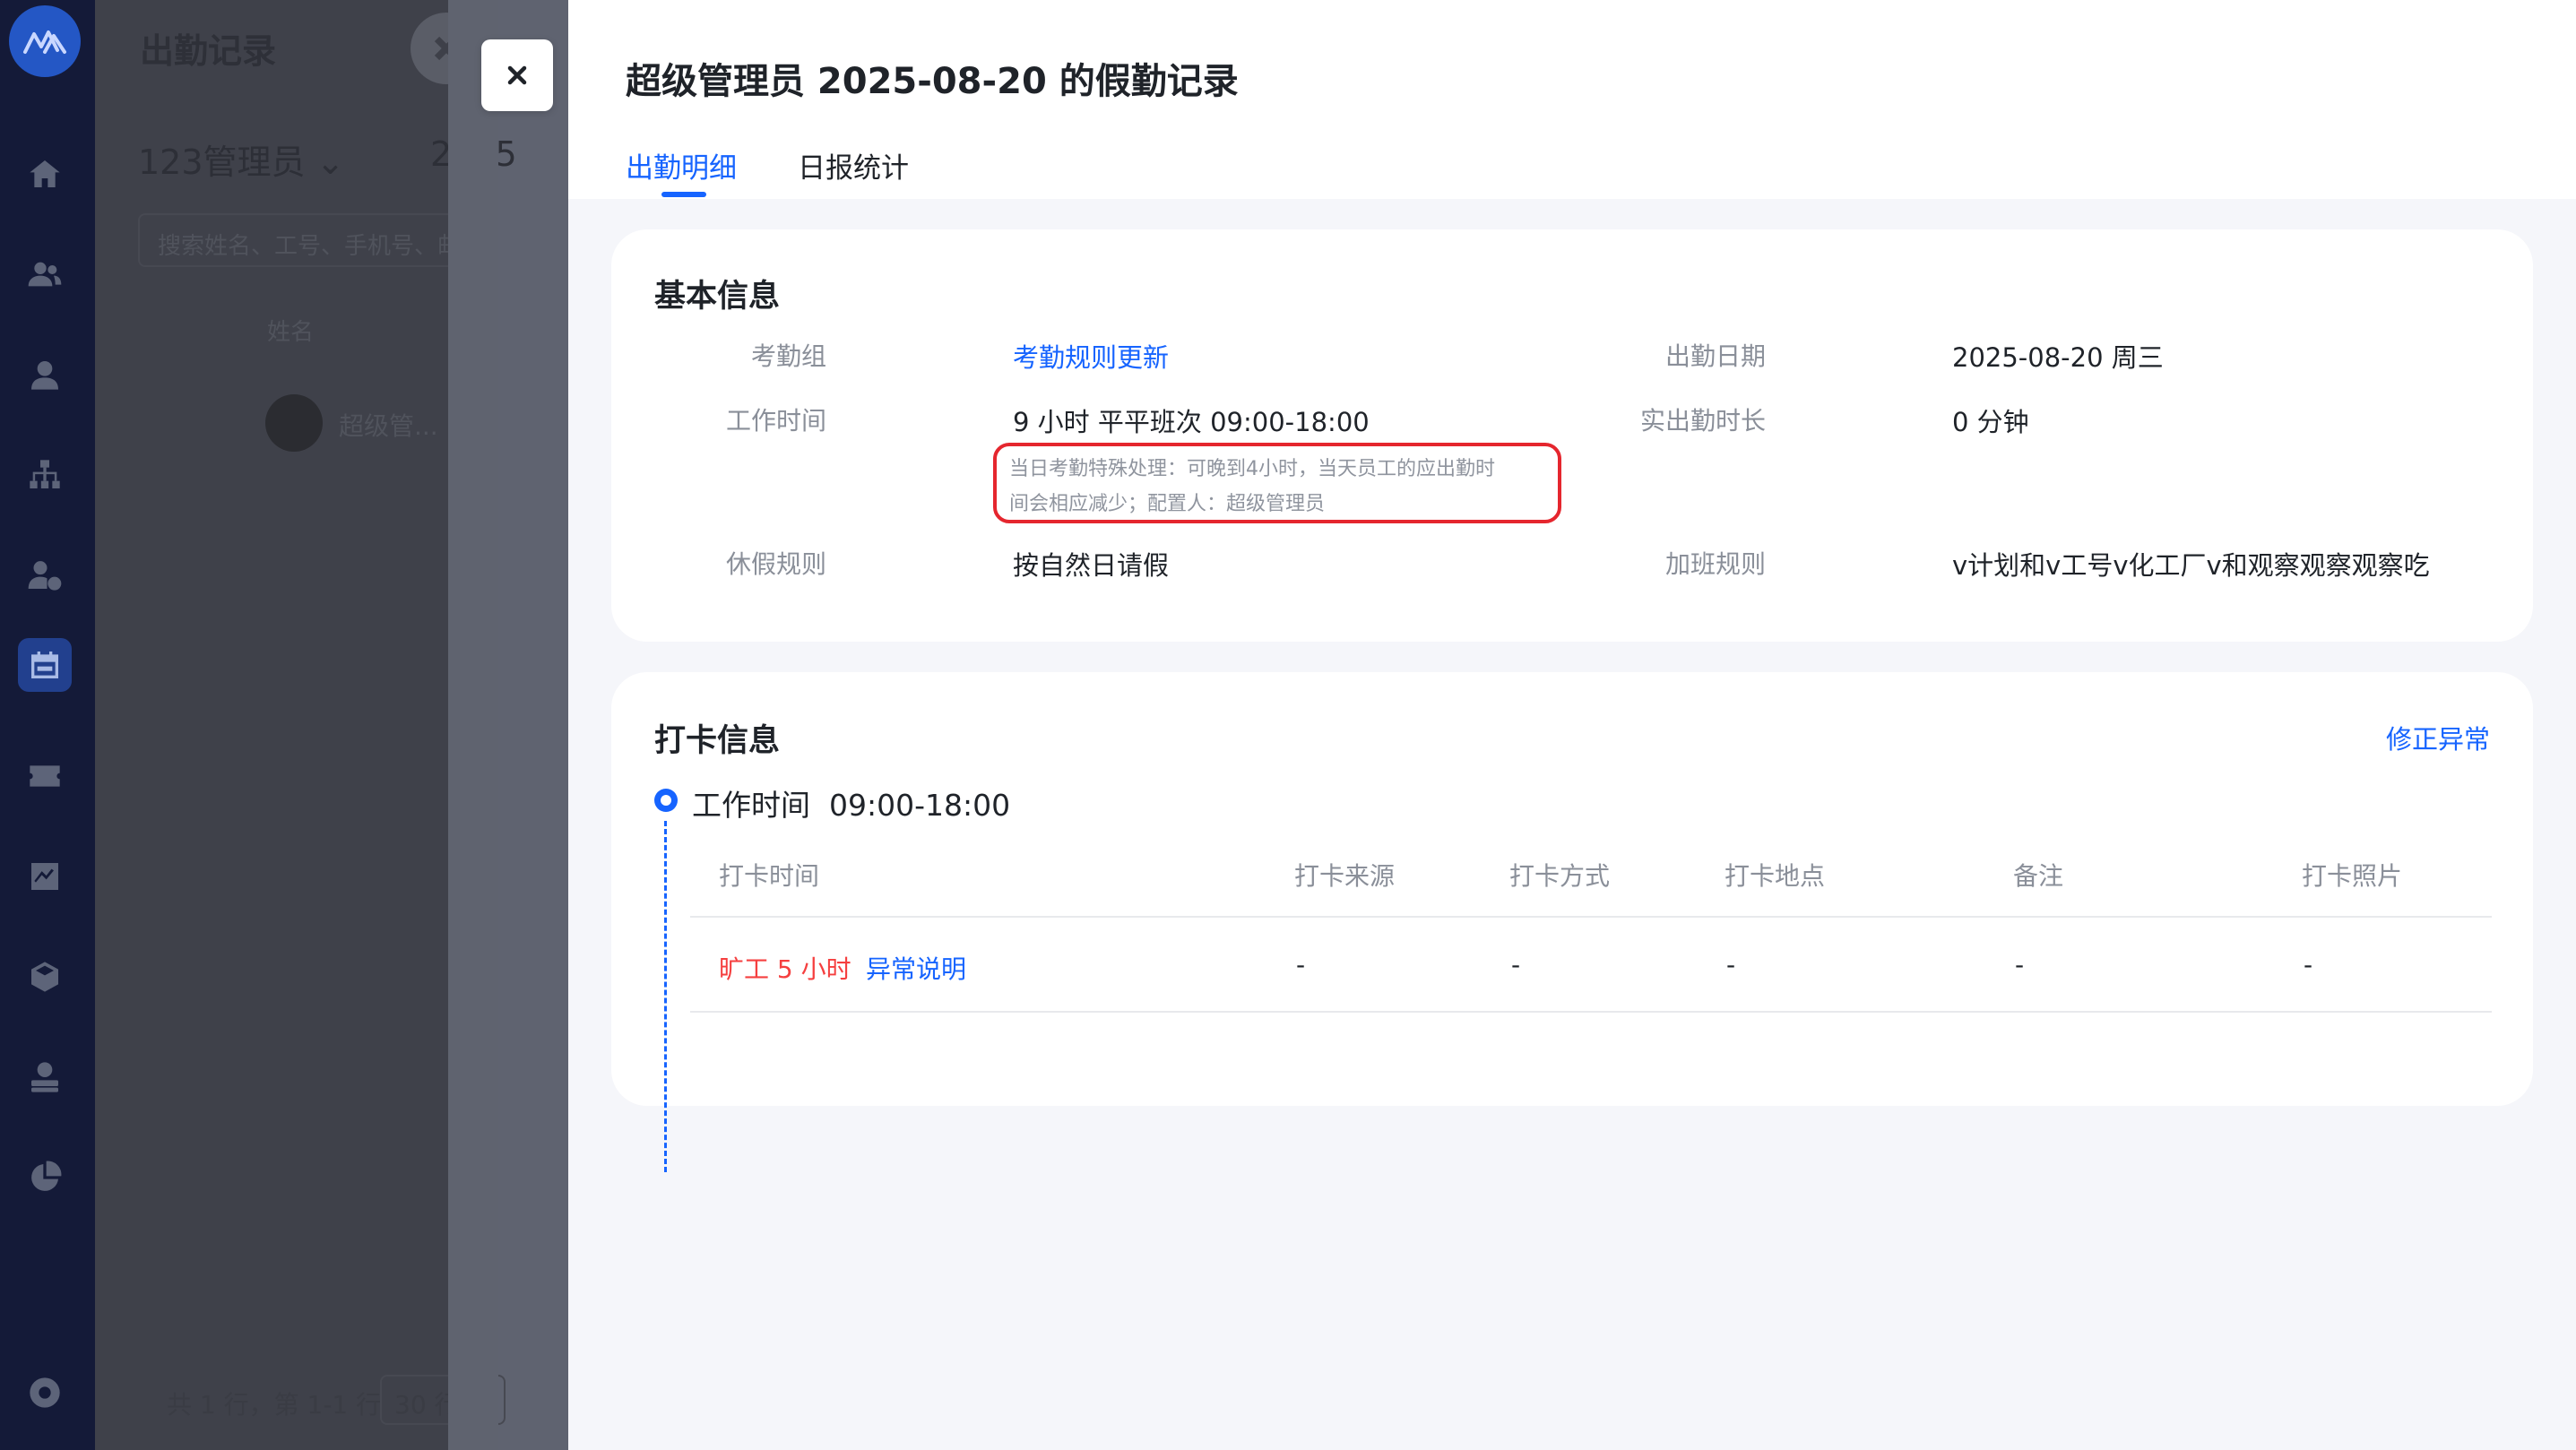 The height and width of the screenshot is (1450, 2576). Describe the element at coordinates (45, 475) in the screenshot. I see `org-icon` at that location.